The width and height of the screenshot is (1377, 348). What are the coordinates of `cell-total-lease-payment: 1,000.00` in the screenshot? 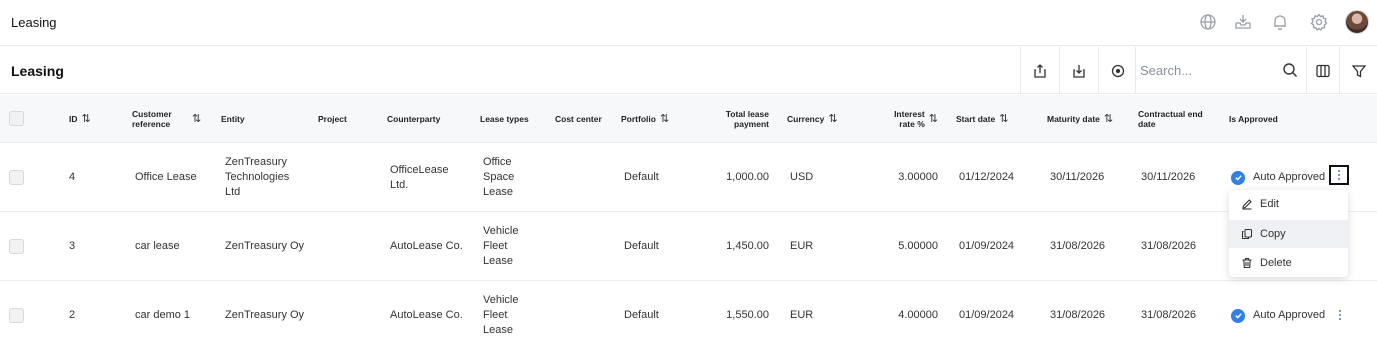 It's located at (747, 177).